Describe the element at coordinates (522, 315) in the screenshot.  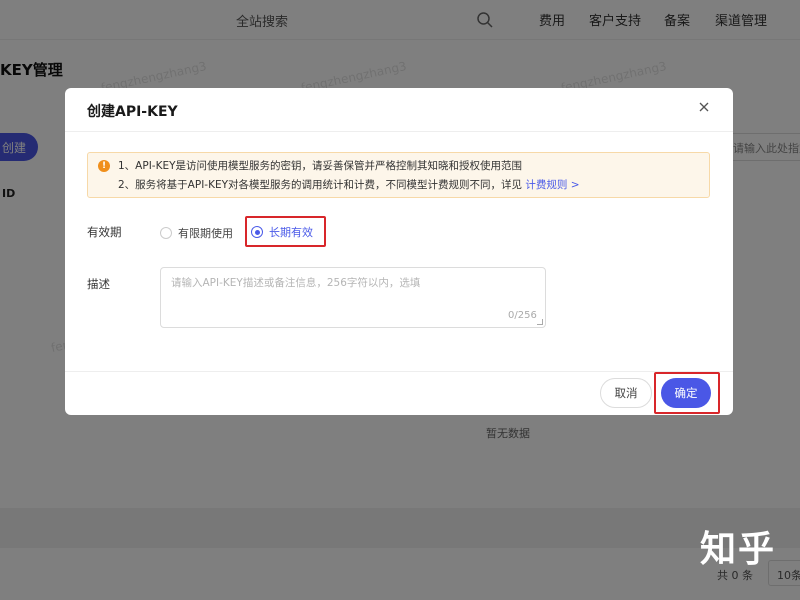
I see `character-counter: 0/256` at that location.